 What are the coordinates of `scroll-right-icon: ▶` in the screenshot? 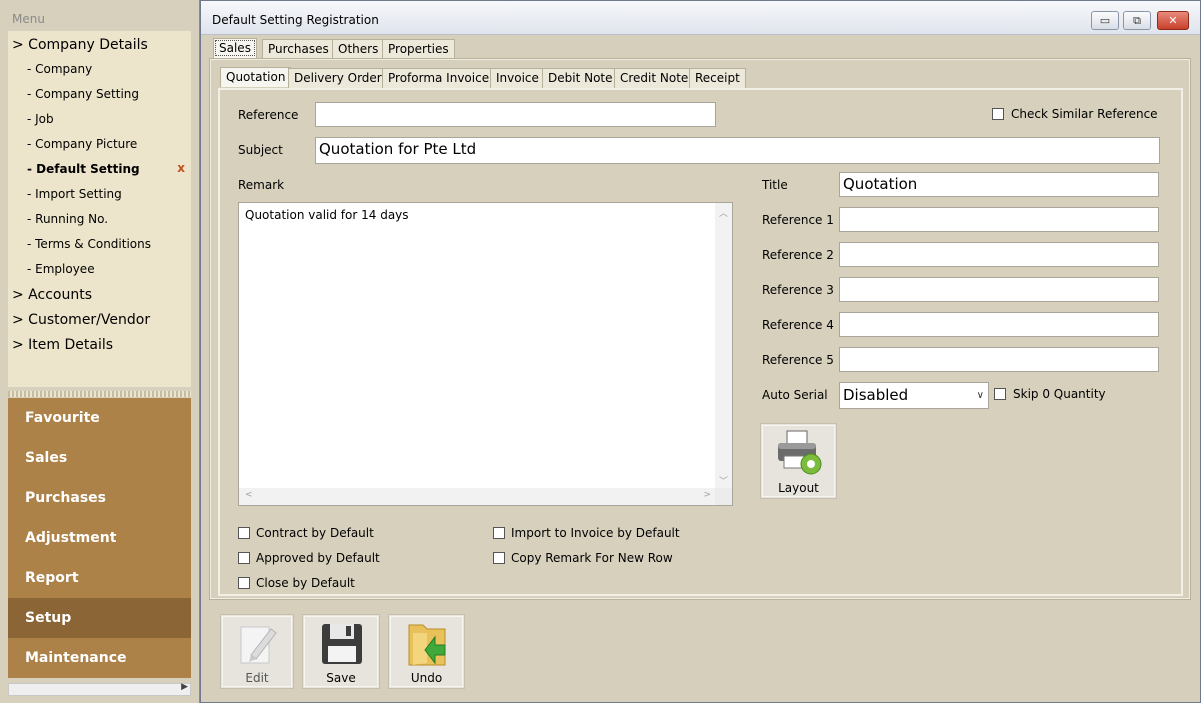 It's located at (184, 687).